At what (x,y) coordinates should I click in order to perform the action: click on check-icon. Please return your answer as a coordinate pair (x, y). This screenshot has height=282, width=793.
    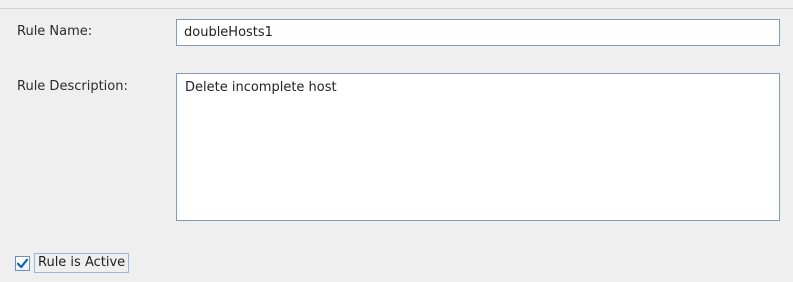
    Looking at the image, I should click on (22, 263).